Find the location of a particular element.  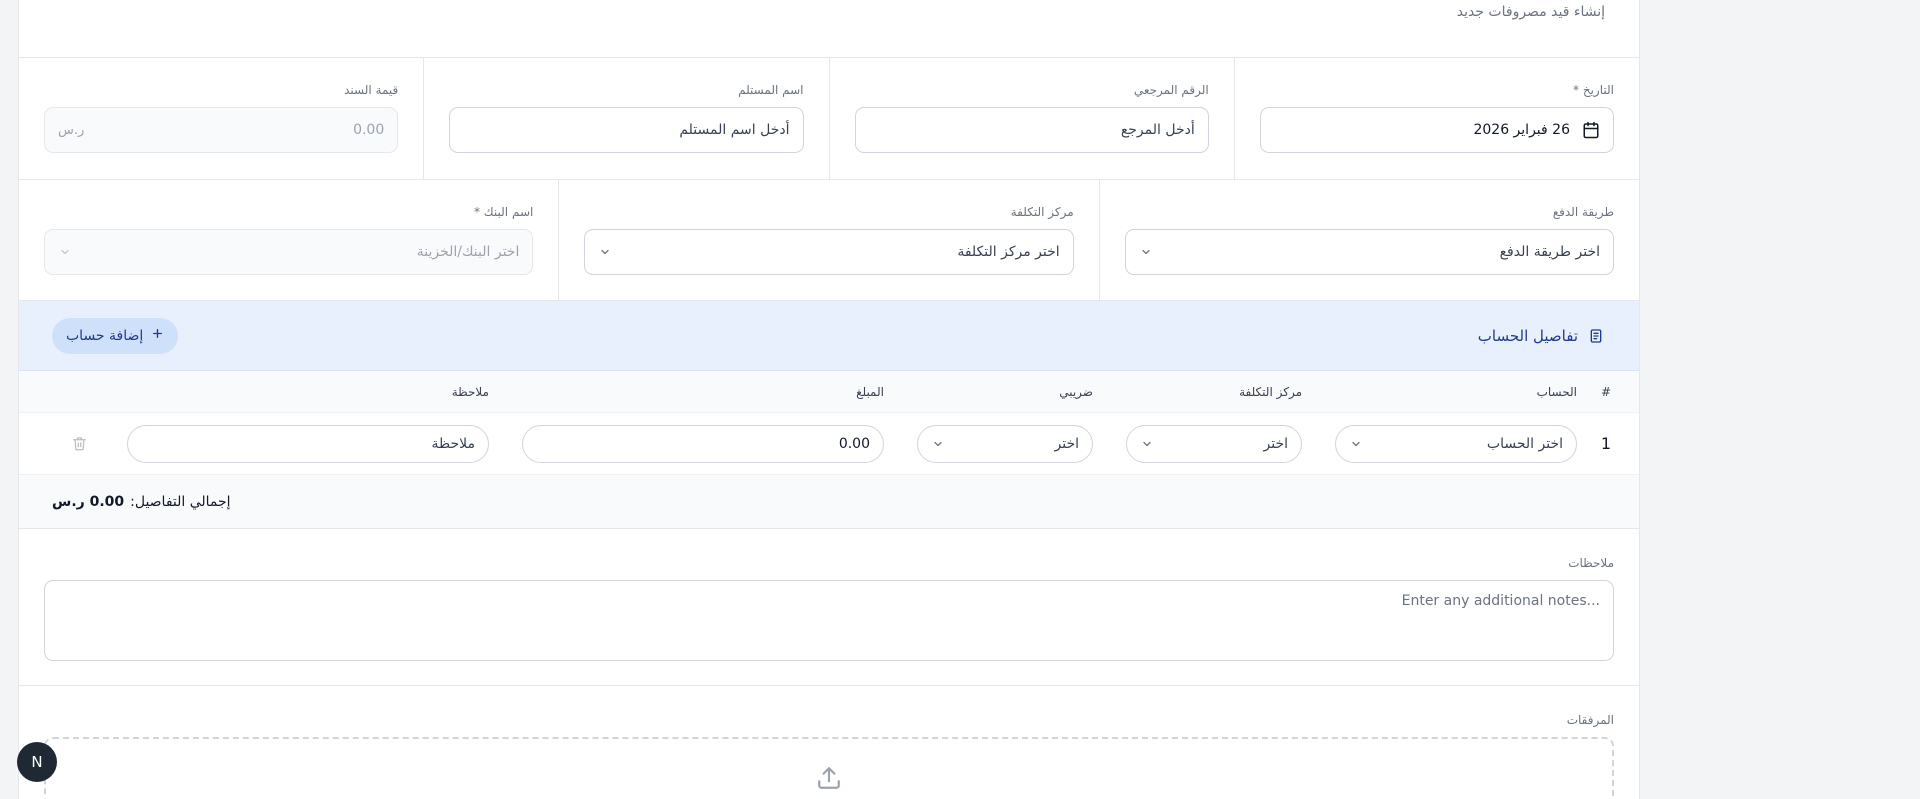

reference-input: أدخل المرجع is located at coordinates (1031, 130).